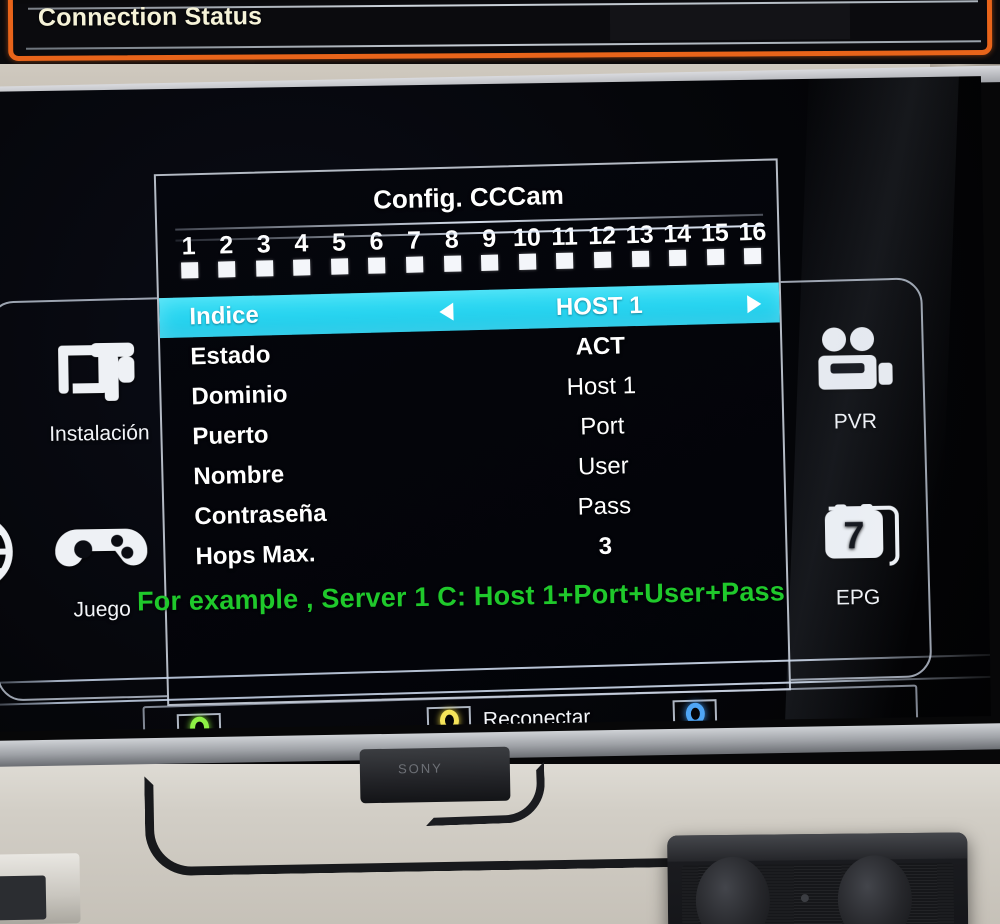 This screenshot has width=1000, height=924. What do you see at coordinates (255, 555) in the screenshot?
I see `config-row-label: Hops Max.` at bounding box center [255, 555].